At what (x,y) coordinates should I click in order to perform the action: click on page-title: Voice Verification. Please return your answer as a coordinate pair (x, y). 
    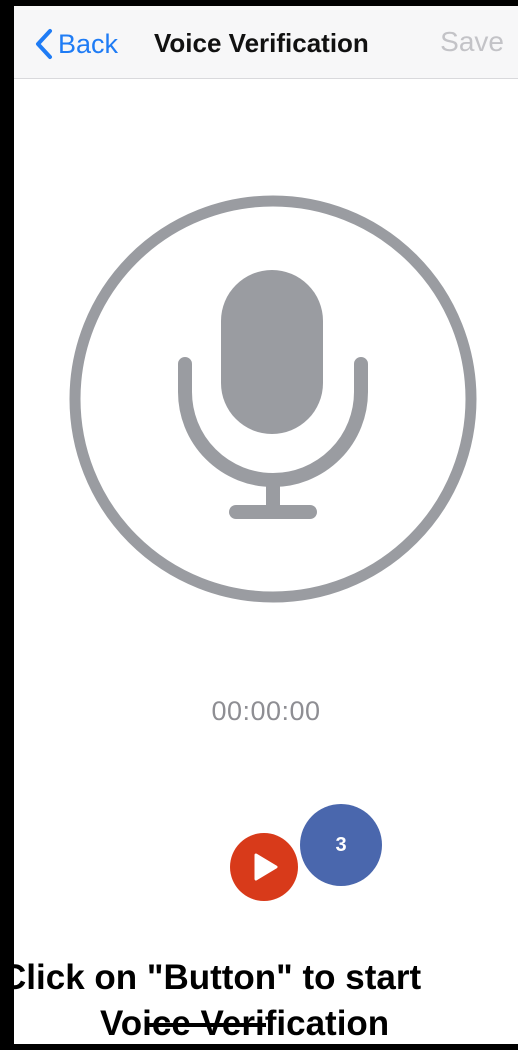
    Looking at the image, I should click on (261, 43).